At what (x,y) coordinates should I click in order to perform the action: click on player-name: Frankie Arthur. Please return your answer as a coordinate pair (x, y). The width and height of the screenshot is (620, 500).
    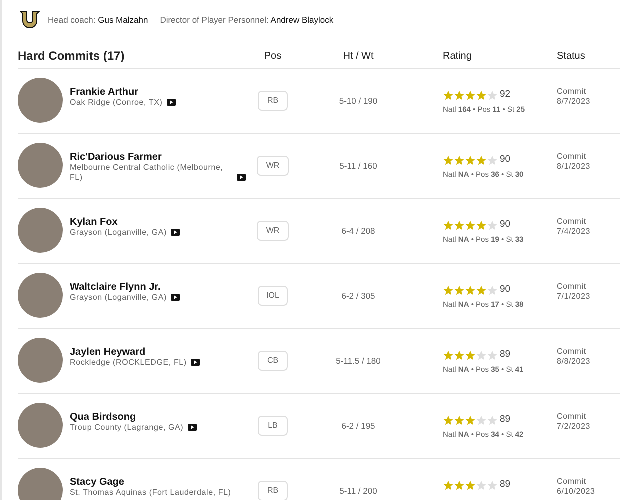
    Looking at the image, I should click on (158, 92).